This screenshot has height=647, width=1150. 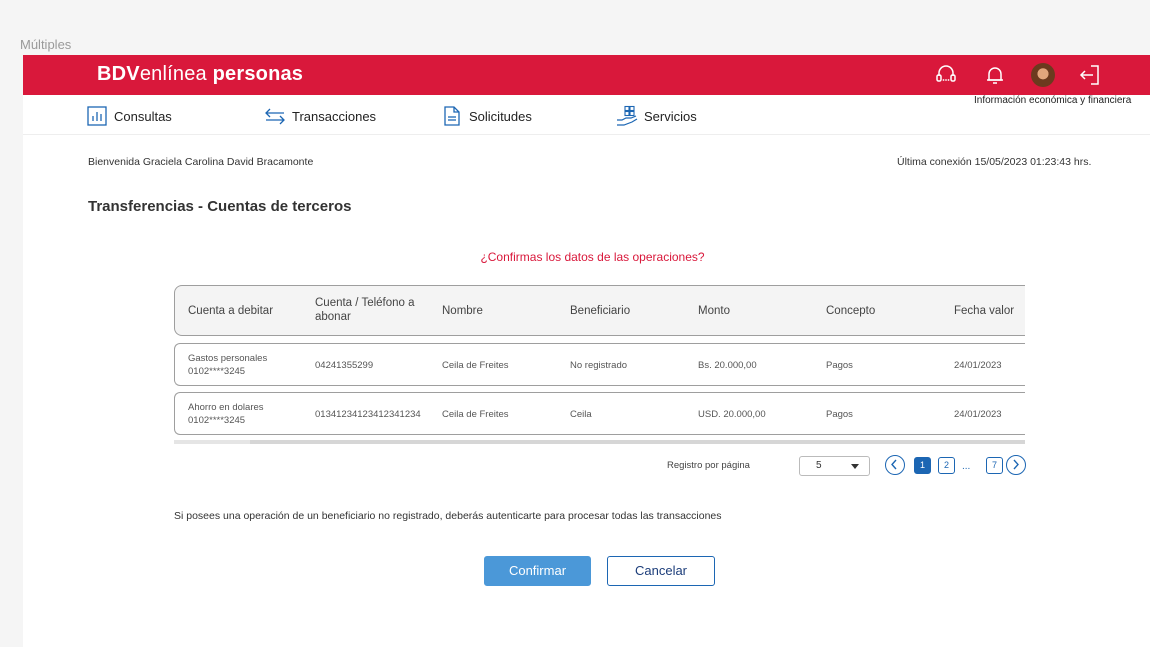 I want to click on column-header: Cuenta a debitar, so click(x=231, y=311).